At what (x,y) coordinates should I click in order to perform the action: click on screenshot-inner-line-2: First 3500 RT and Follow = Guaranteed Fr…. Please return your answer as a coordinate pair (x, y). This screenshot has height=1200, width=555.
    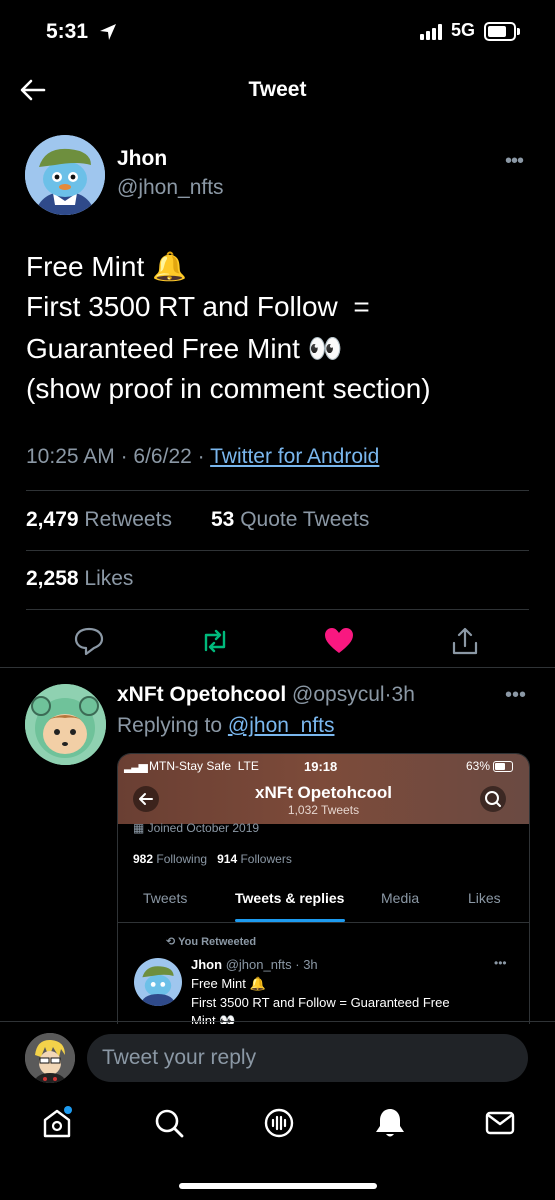
    Looking at the image, I should click on (320, 1002).